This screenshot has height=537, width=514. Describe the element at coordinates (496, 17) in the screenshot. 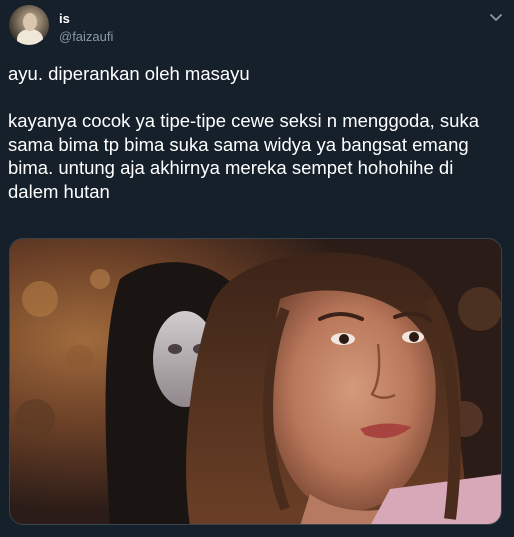

I see `chevron-down-icon` at that location.